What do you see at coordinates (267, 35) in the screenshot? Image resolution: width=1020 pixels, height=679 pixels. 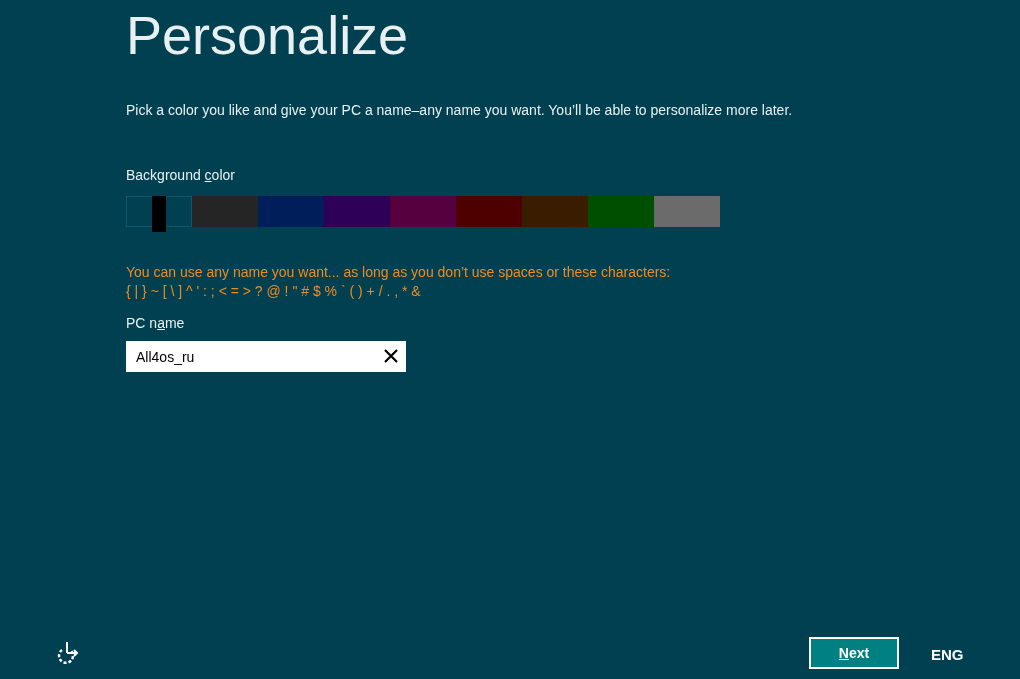 I see `page-title: Personalize` at bounding box center [267, 35].